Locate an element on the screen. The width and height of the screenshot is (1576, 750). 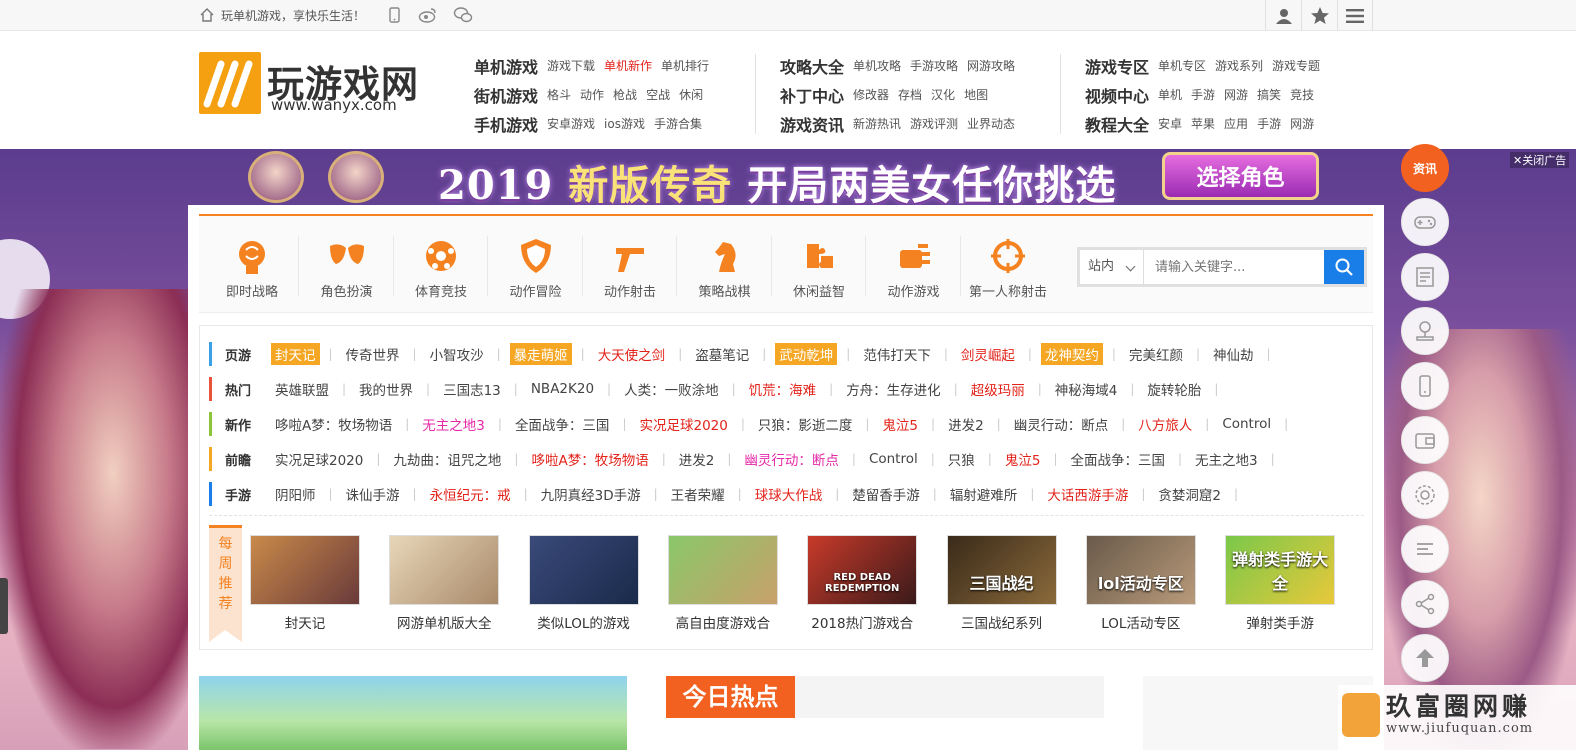
nav-heading: 攻略大全 is located at coordinates (812, 66).